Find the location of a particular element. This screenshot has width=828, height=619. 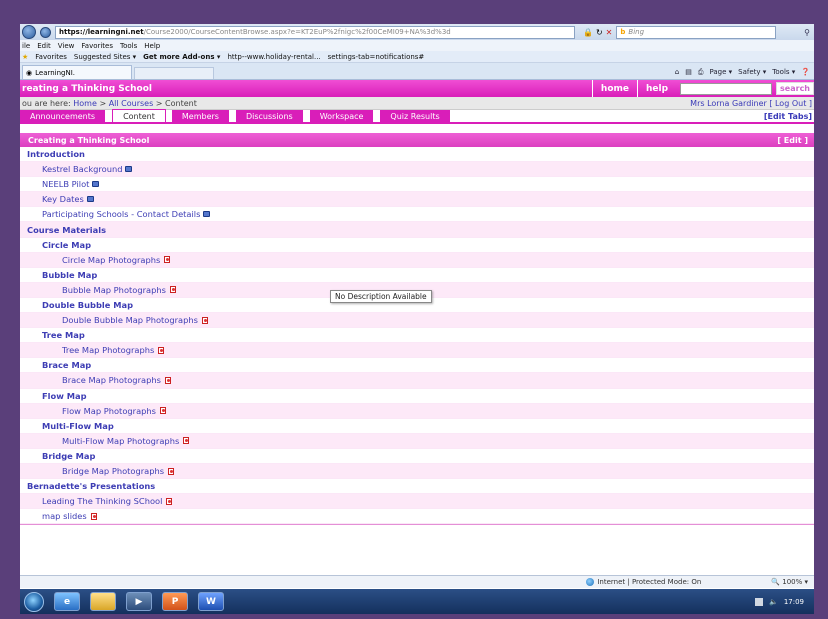

help-icon: ❓ is located at coordinates (805, 72).